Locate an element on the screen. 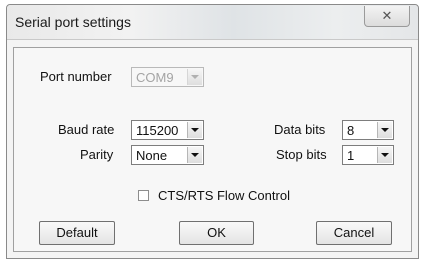 This screenshot has height=265, width=423. stop-bits-value: 1 is located at coordinates (351, 155).